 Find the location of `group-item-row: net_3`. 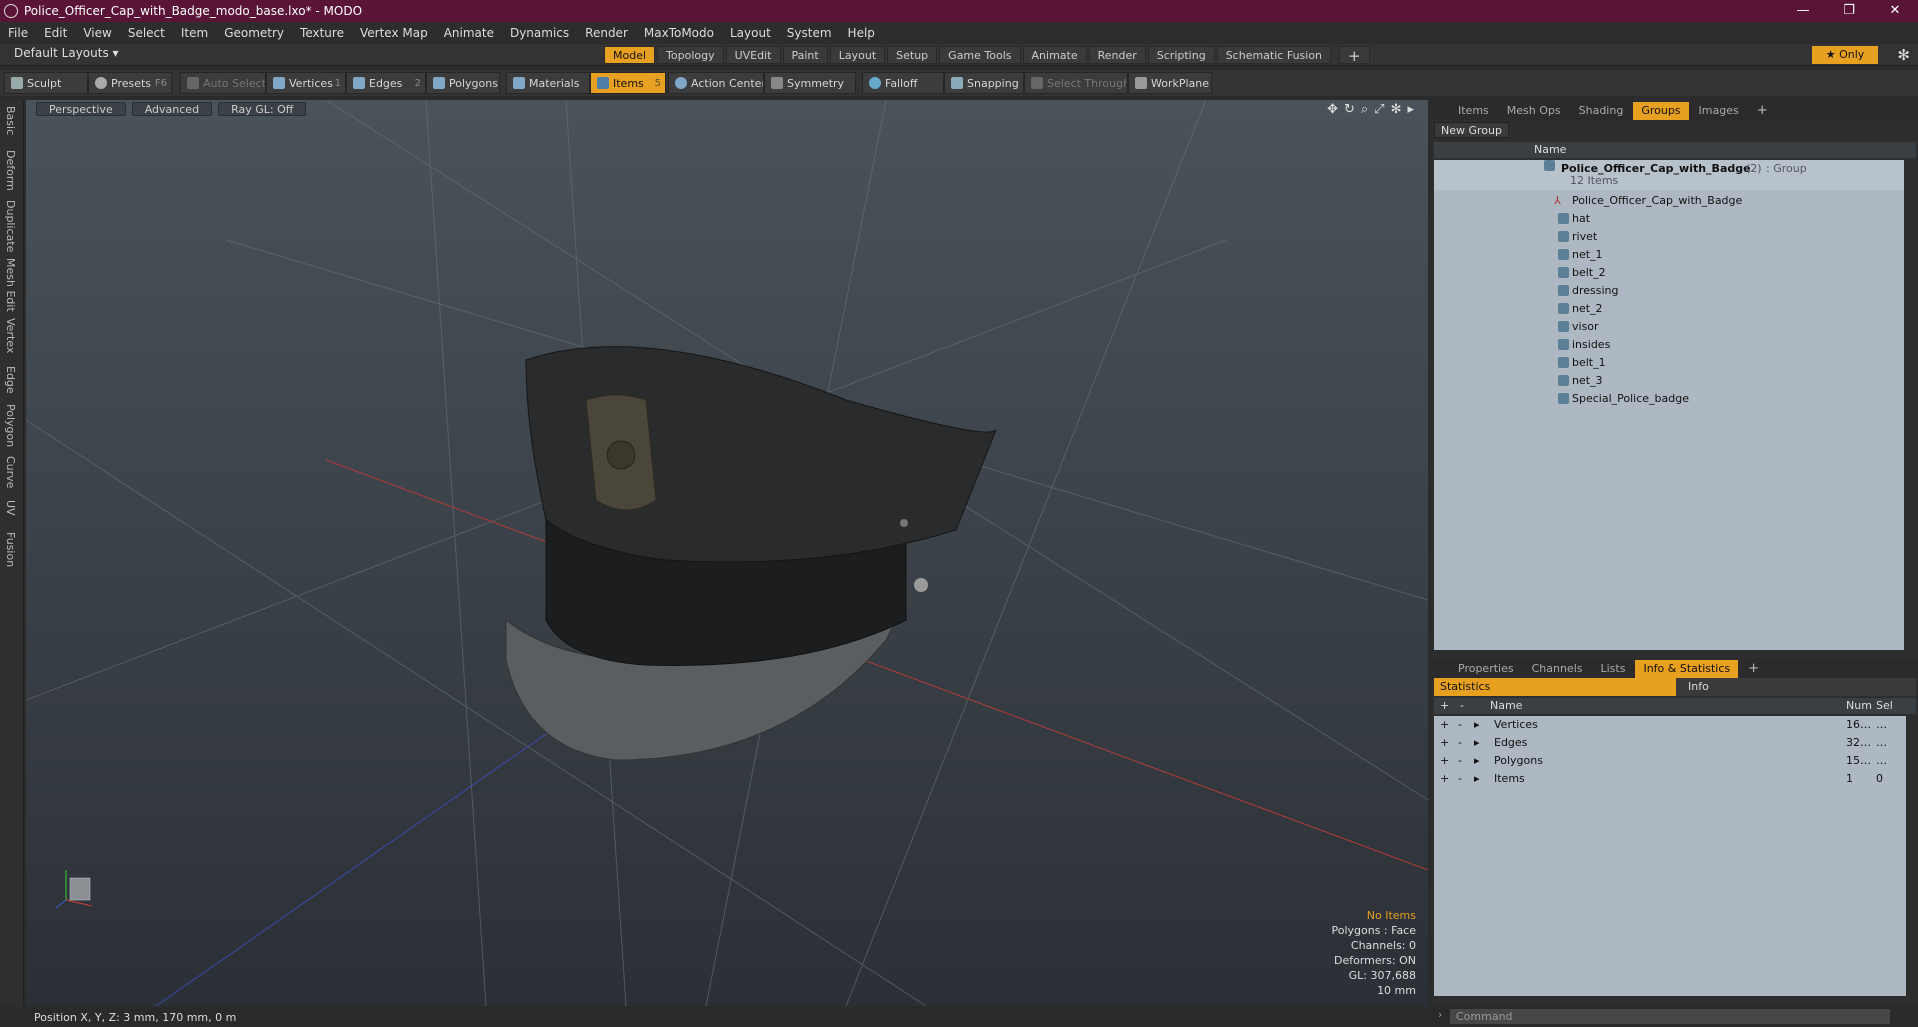

group-item-row: net_3 is located at coordinates (1669, 381).